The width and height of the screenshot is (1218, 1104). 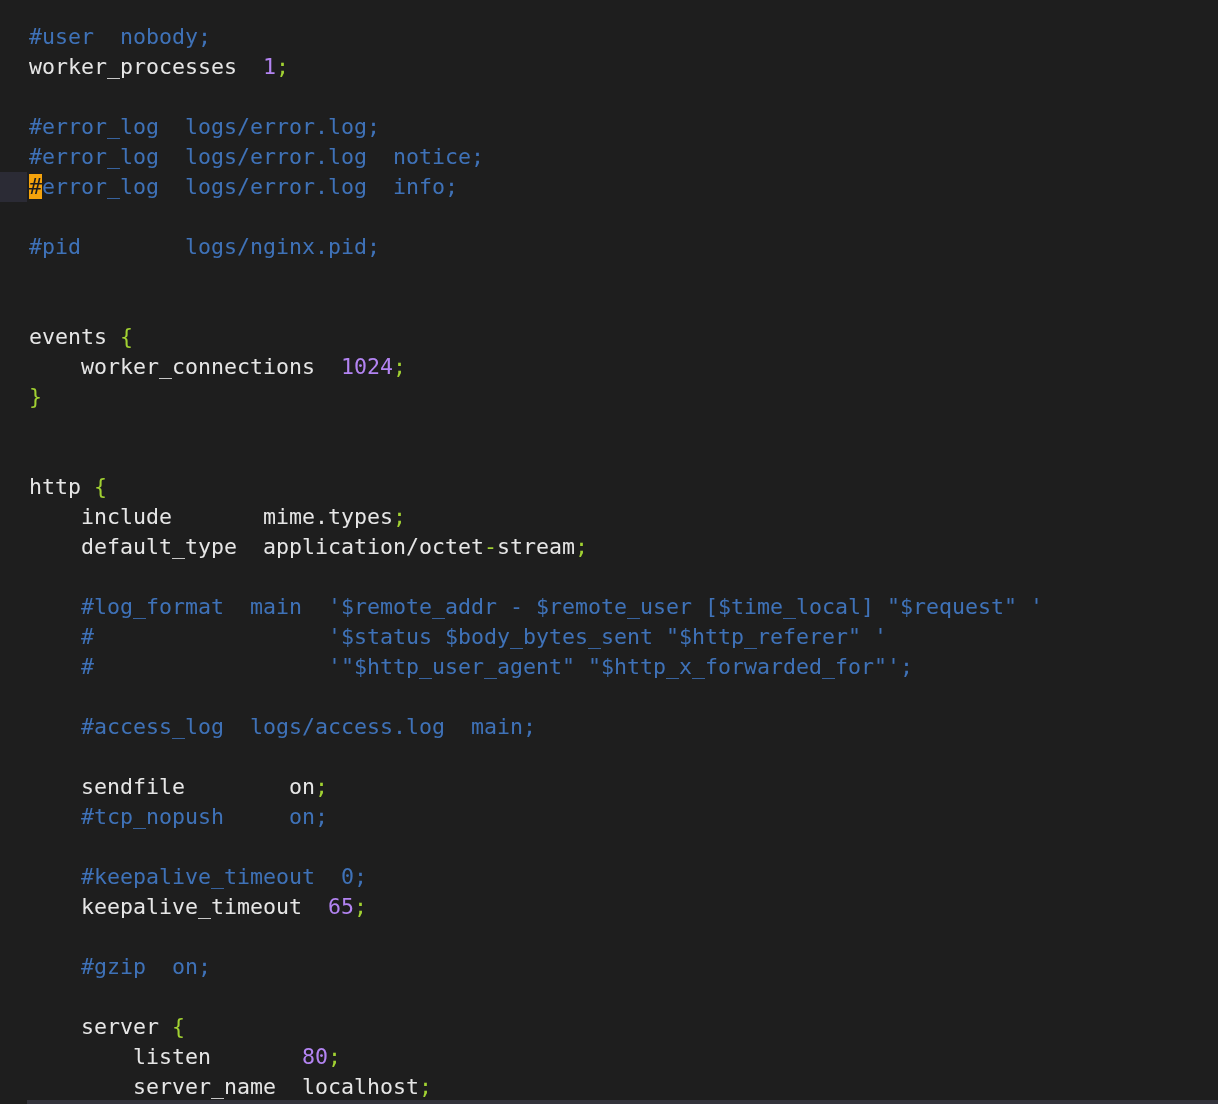 I want to click on code-line: # '"$http_user_agent" "$http_x_forwarded_for"';, so click(x=497, y=667).